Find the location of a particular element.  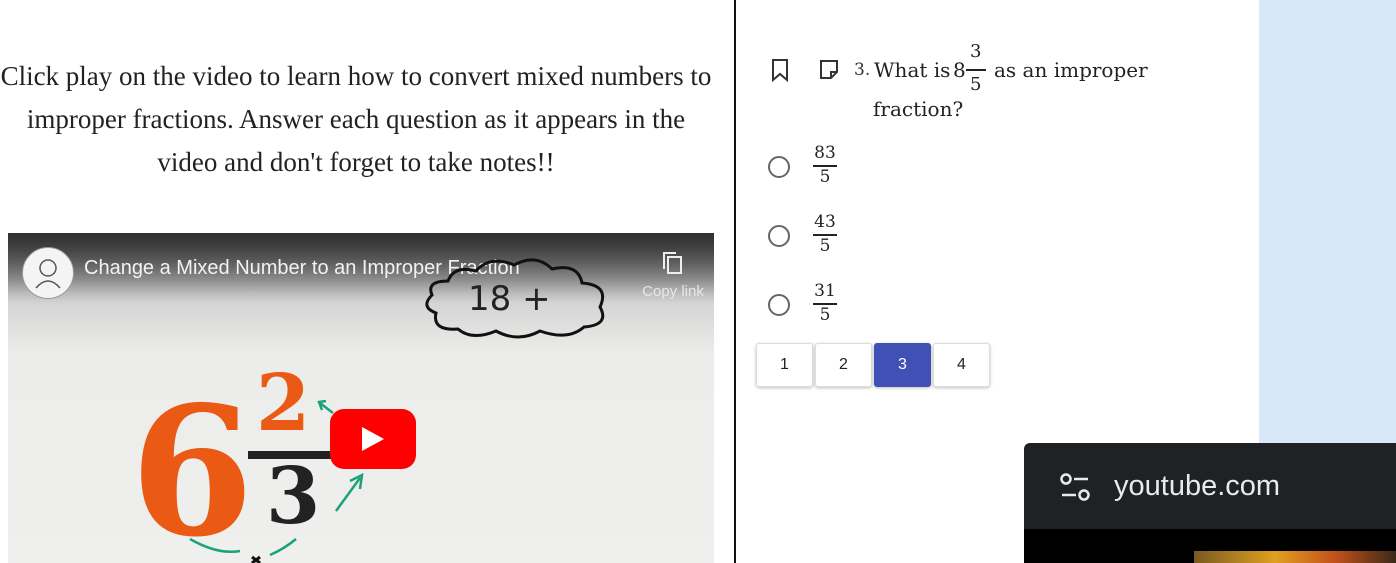

pane-divider is located at coordinates (735, 281).